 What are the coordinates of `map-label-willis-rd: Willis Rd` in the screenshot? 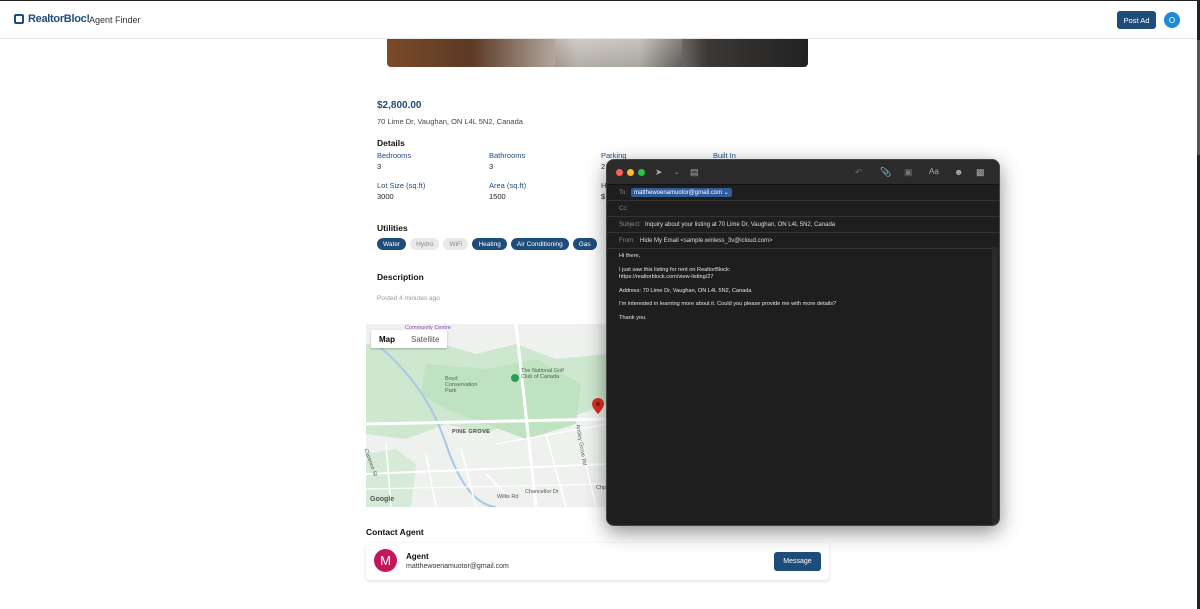 It's located at (508, 497).